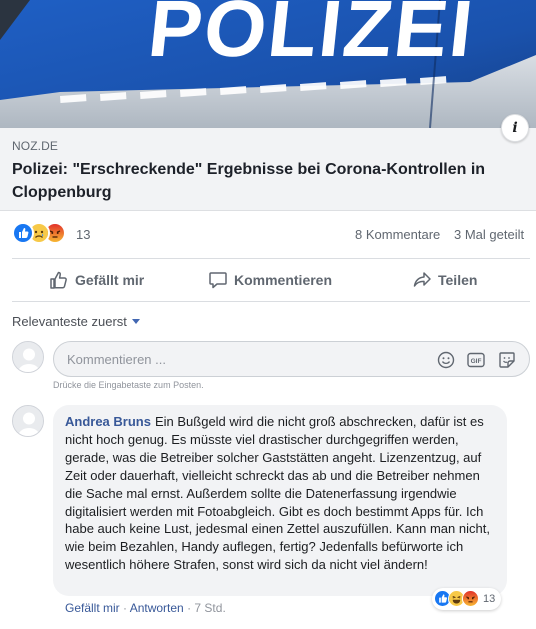 Image resolution: width=536 pixels, height=629 pixels. I want to click on comment-button-label: Kommentieren, so click(283, 280).